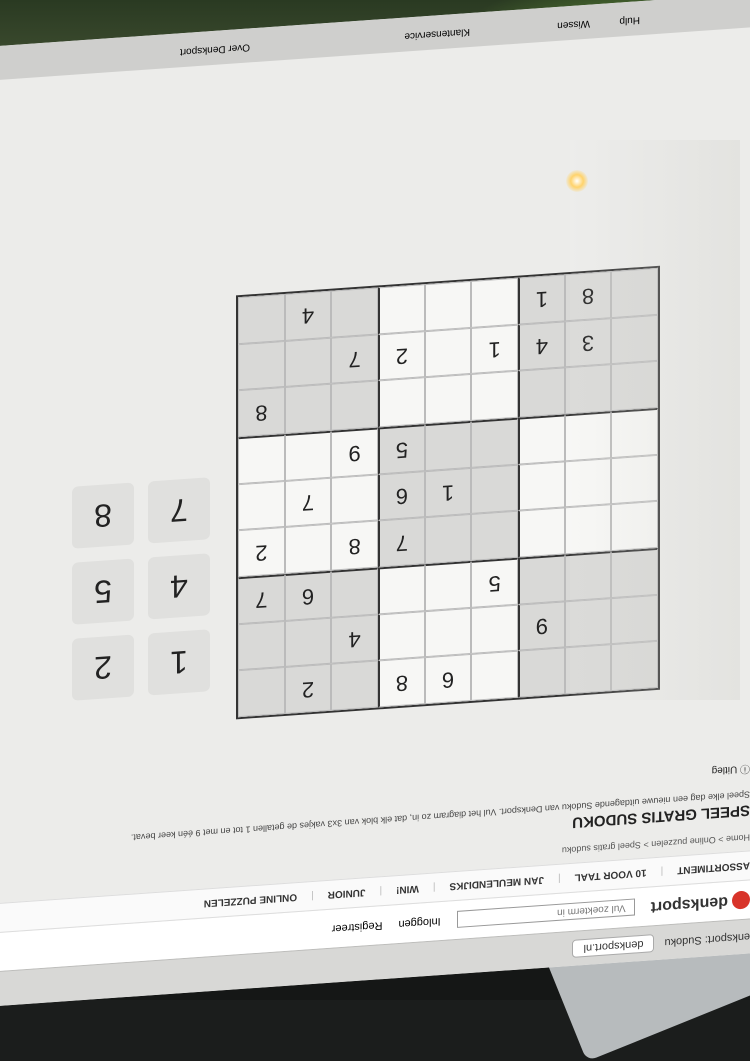 This screenshot has height=1061, width=750. I want to click on nav-assortiment: ASSORTIMENT, so click(713, 868).